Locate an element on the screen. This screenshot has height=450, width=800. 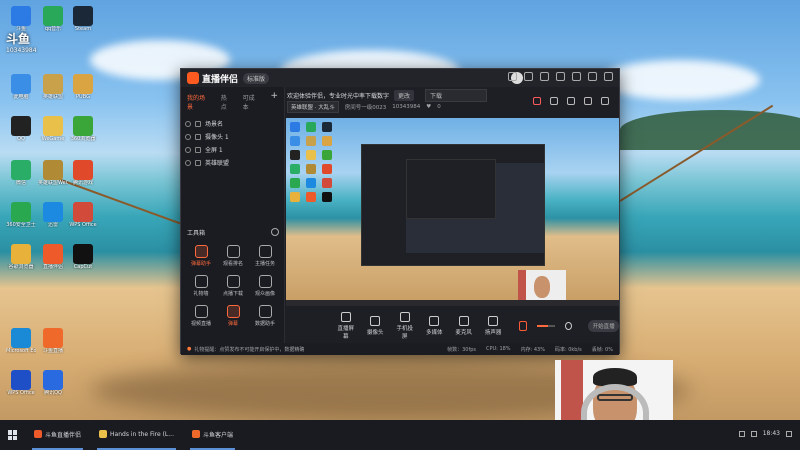
tab-my-scenes: 我的场景 is located at coordinates (199, 102).